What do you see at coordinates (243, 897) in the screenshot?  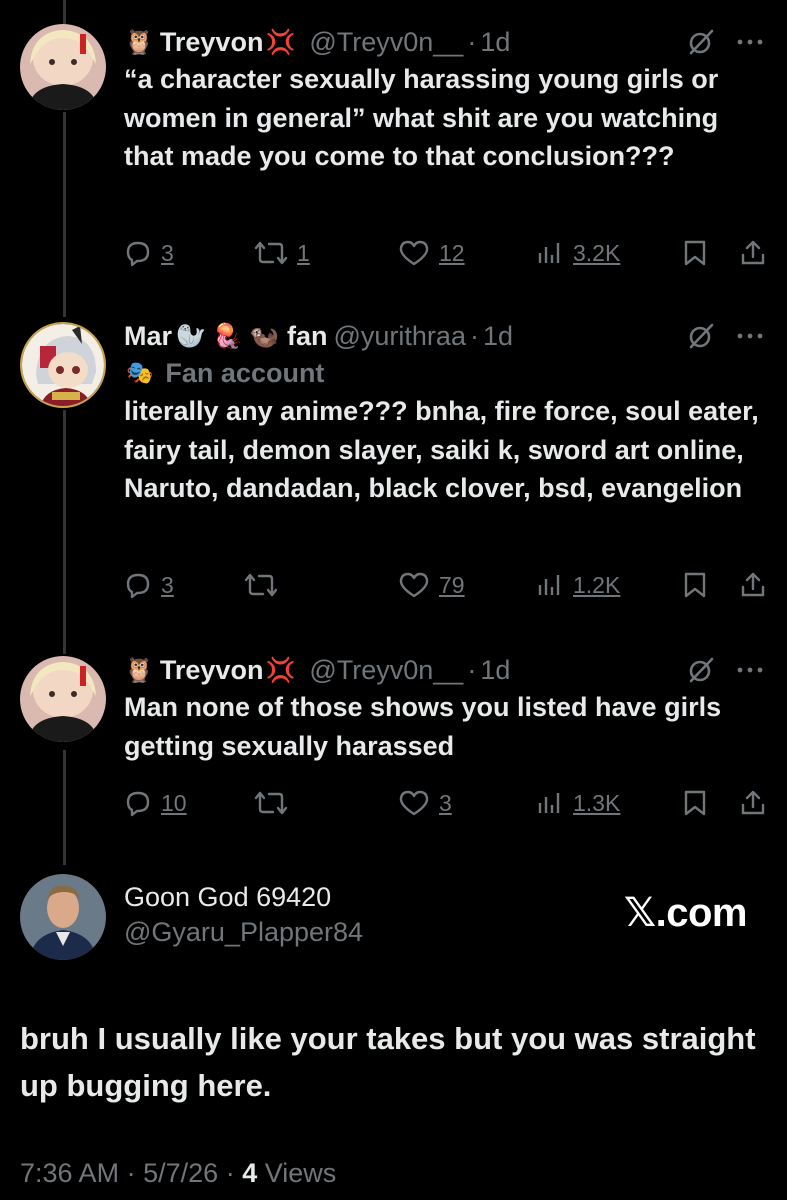 I see `display-name: Goon God 69420` at bounding box center [243, 897].